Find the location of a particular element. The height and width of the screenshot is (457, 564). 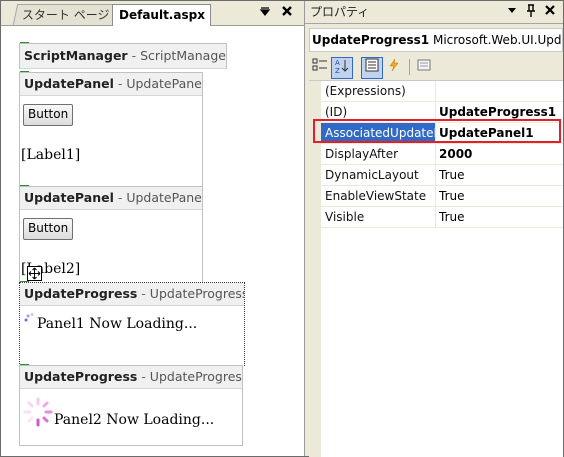

svg-text: A is located at coordinates (337, 63).